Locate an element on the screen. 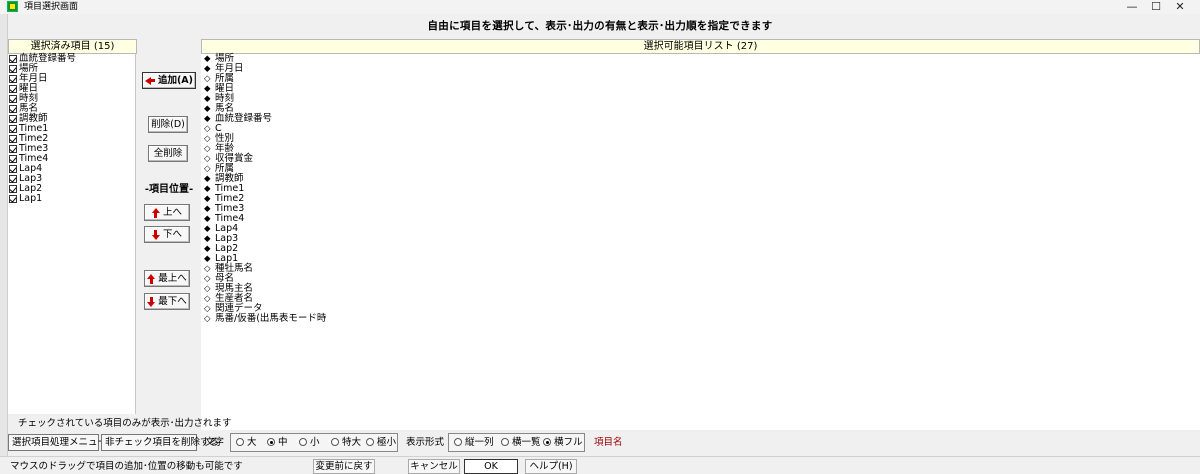  available-item: ◆ Time2 is located at coordinates (700, 199).